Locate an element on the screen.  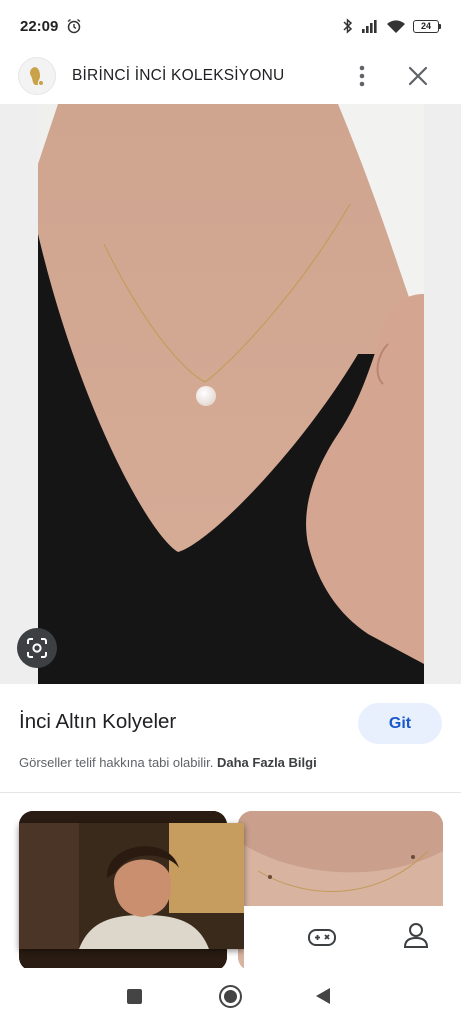
wifi-icon is located at coordinates (396, 26).